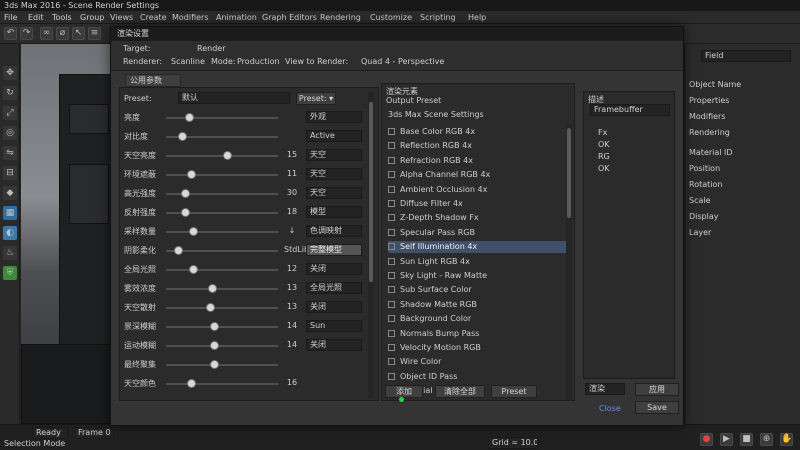 The height and width of the screenshot is (450, 800). I want to click on clear-all-button: 清除全部, so click(460, 391).